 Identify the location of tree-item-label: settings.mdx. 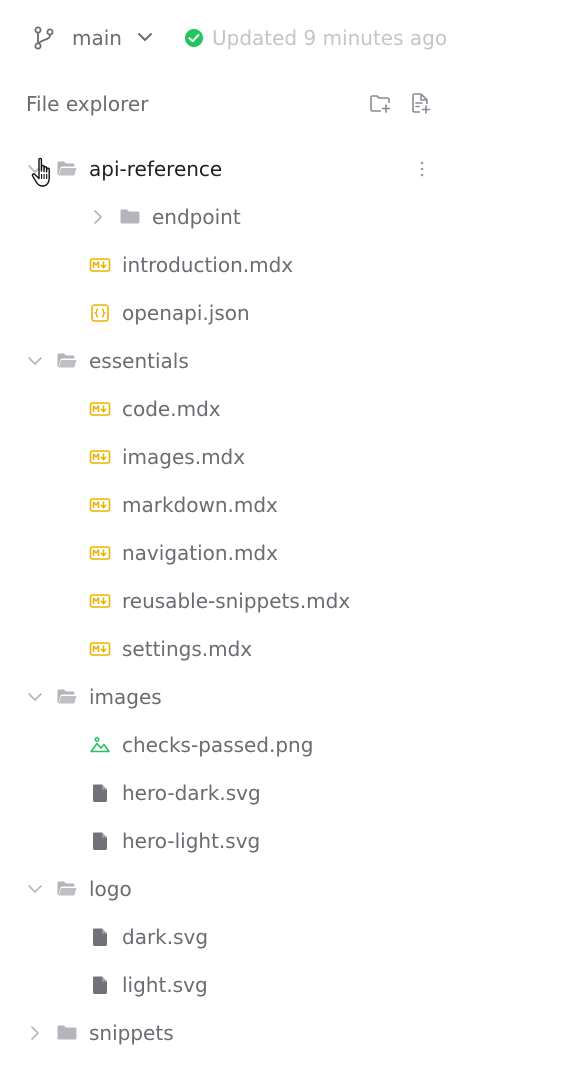
(187, 649).